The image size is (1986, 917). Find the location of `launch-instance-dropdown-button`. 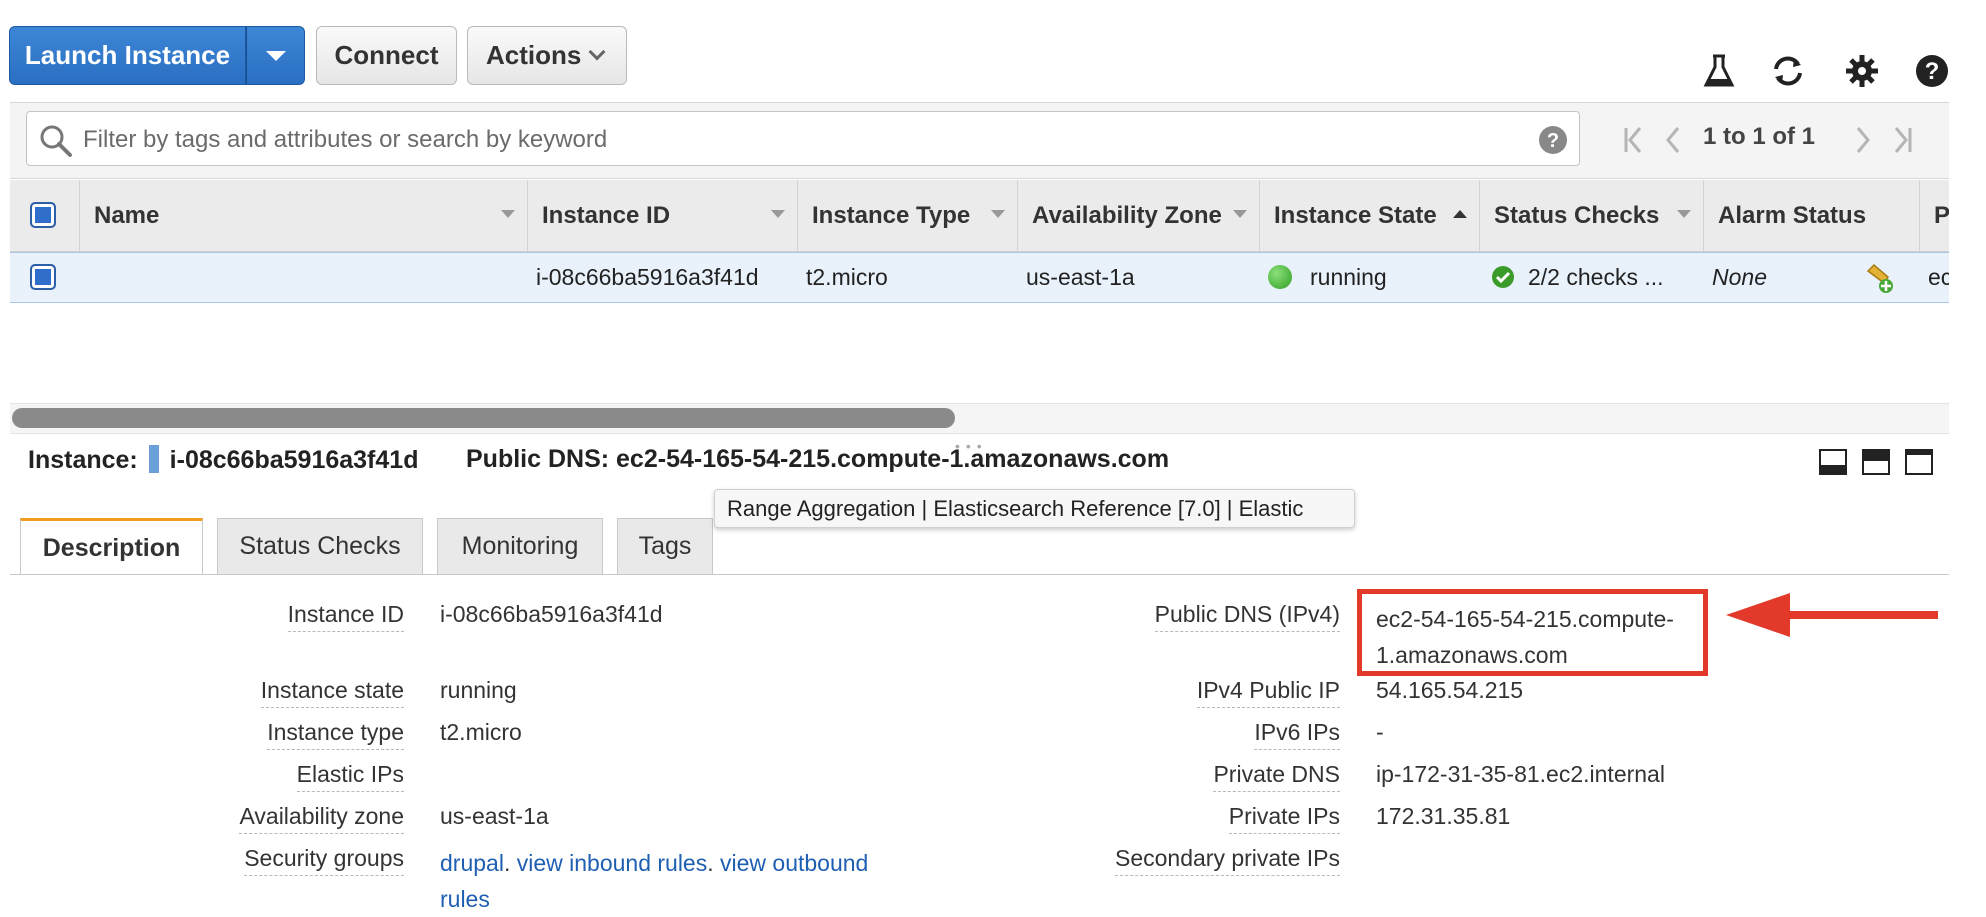

launch-instance-dropdown-button is located at coordinates (275, 55).